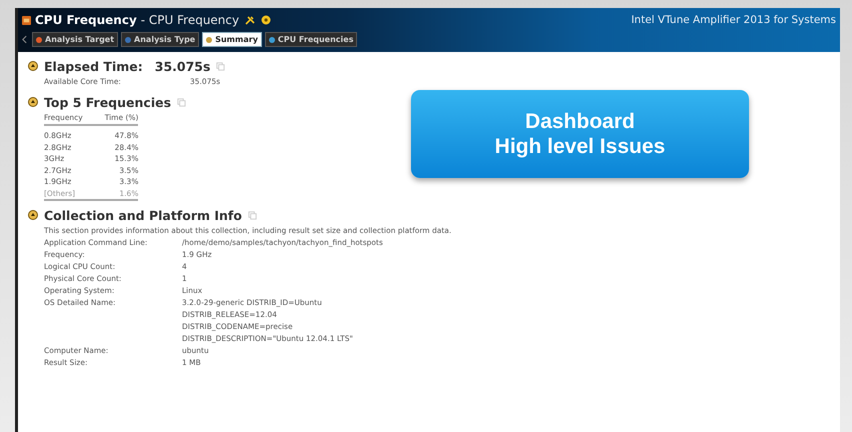 This screenshot has height=432, width=852. Describe the element at coordinates (190, 20) in the screenshot. I see `window-subtitle: - CPU Frequency` at that location.